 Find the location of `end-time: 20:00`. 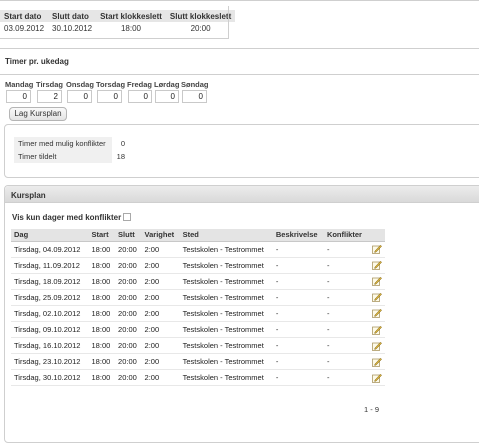

end-time: 20:00 is located at coordinates (200, 28).